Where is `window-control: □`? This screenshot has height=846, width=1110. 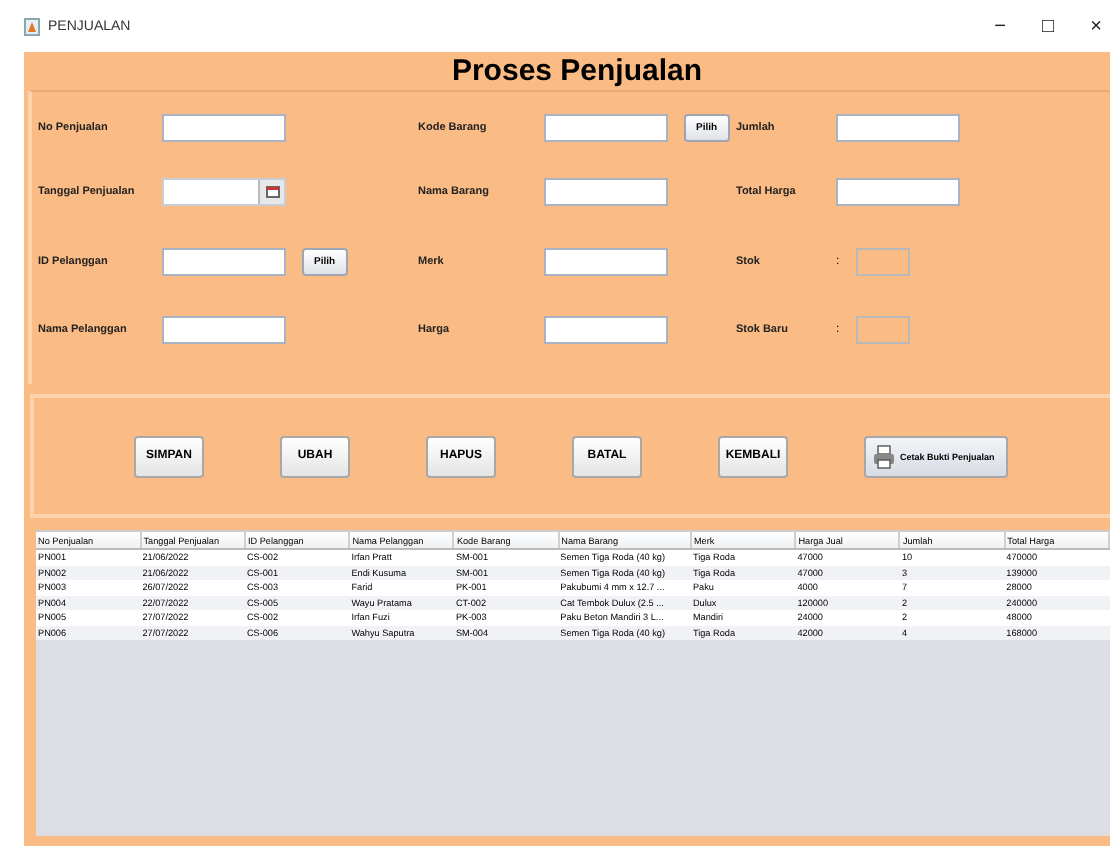 window-control: □ is located at coordinates (1048, 26).